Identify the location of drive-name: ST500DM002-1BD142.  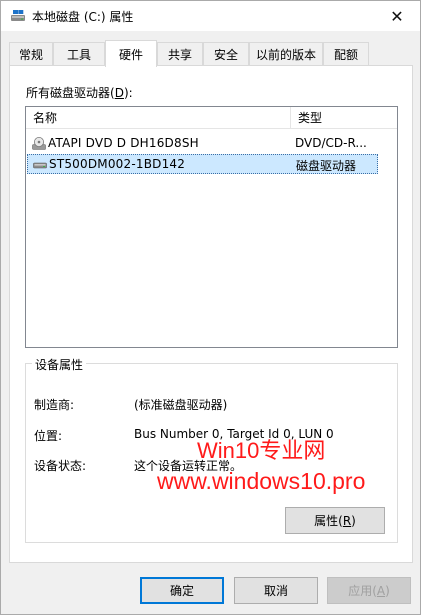
(117, 164).